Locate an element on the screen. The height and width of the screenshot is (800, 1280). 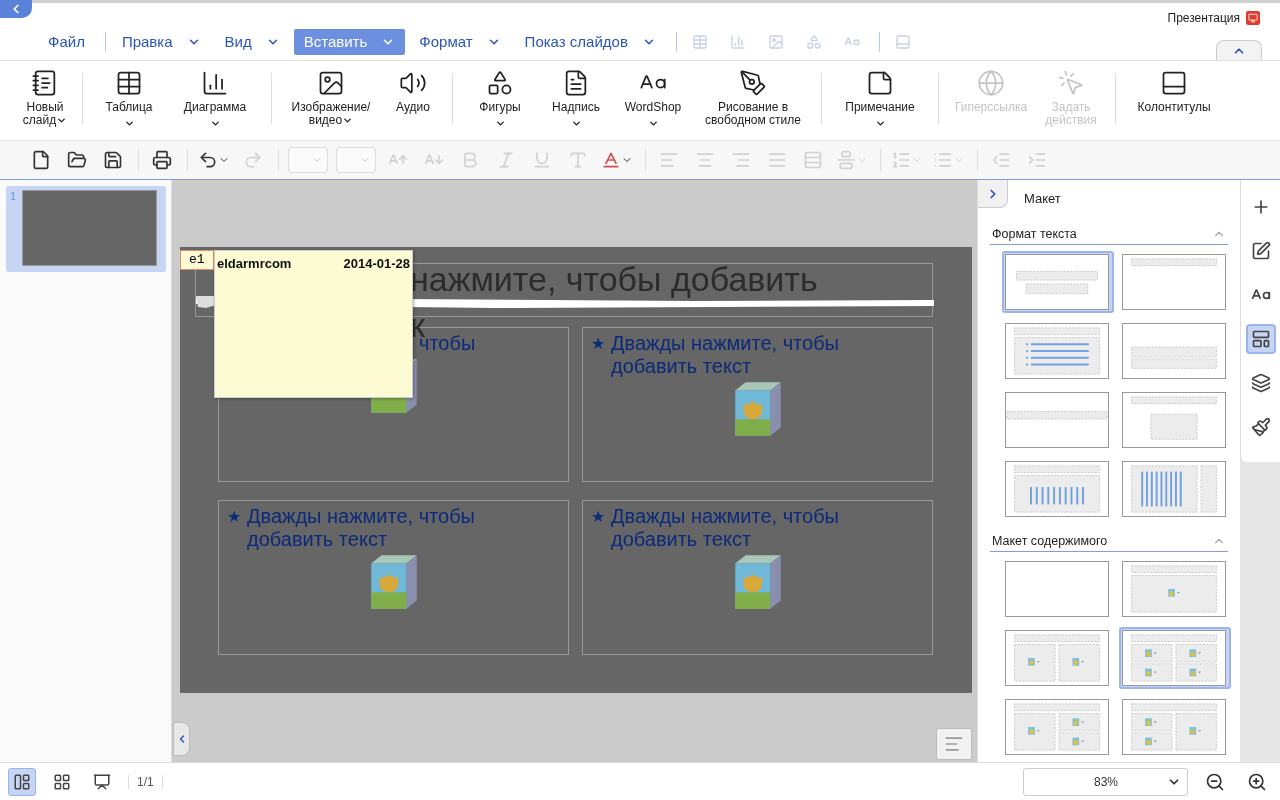
notes-button is located at coordinates (954, 744).